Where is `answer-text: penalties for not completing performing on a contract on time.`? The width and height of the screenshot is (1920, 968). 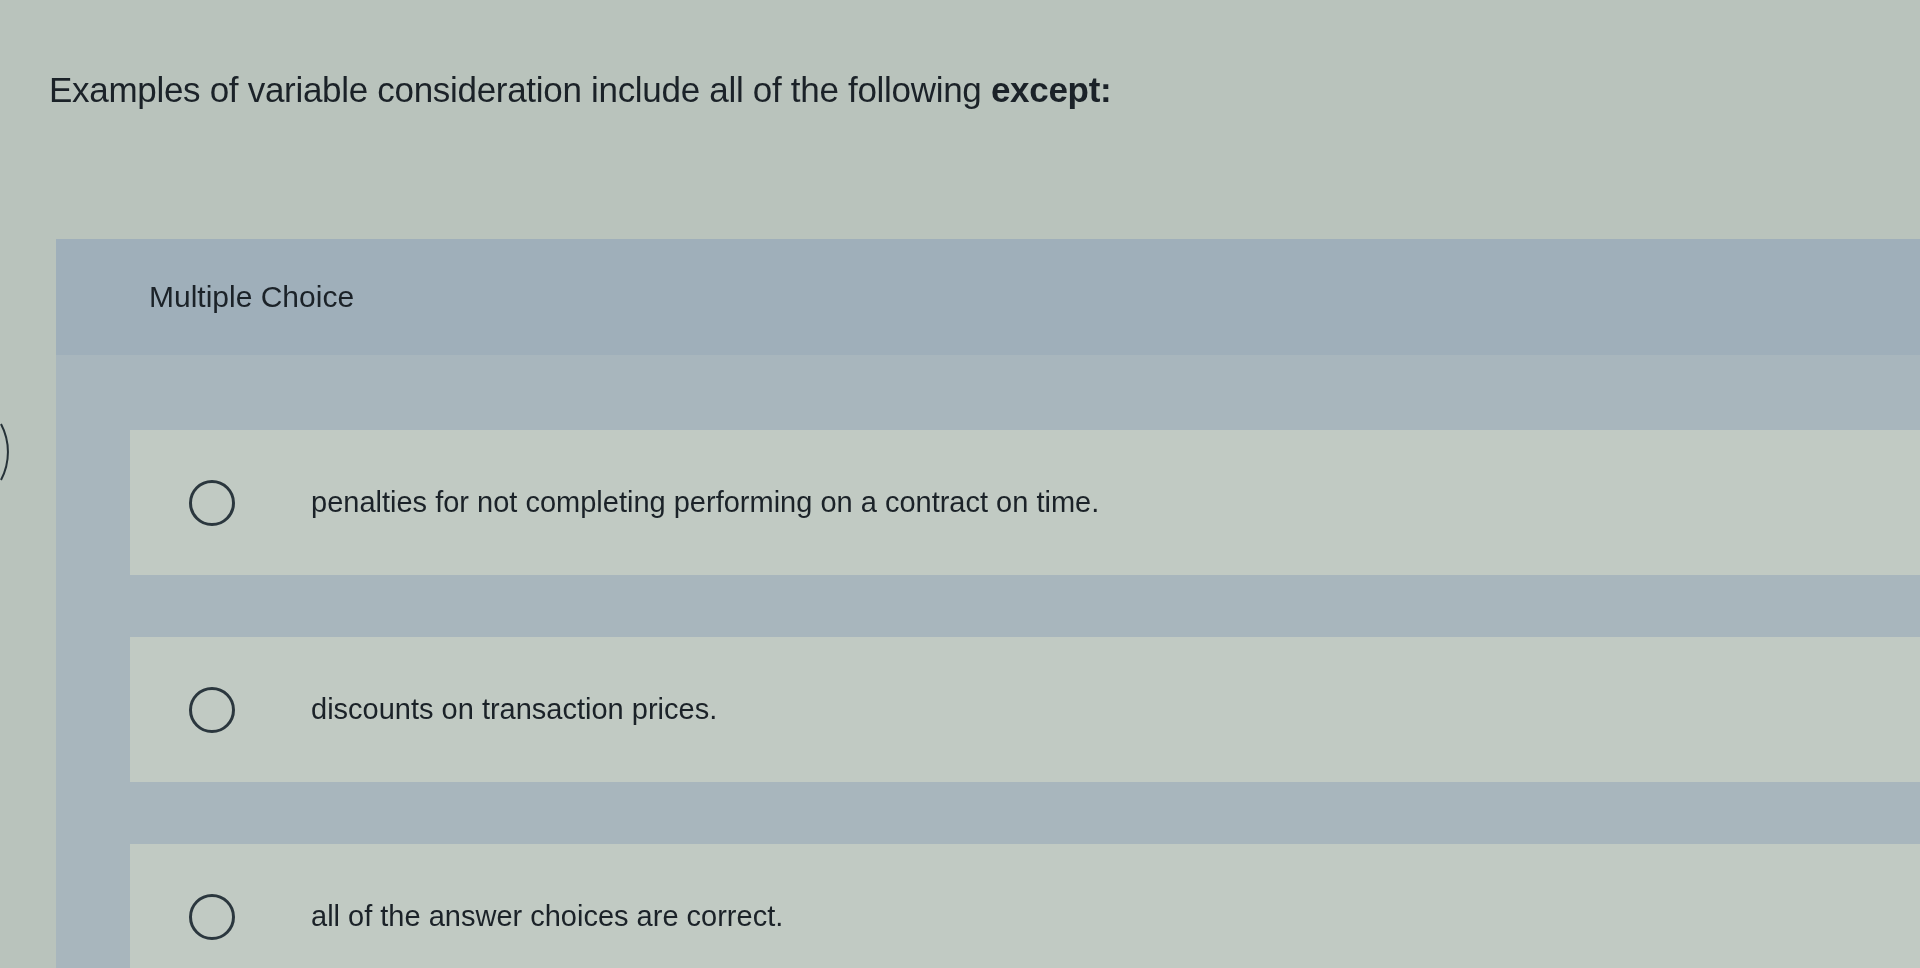
answer-text: penalties for not completing performing on a contract on time. is located at coordinates (705, 502).